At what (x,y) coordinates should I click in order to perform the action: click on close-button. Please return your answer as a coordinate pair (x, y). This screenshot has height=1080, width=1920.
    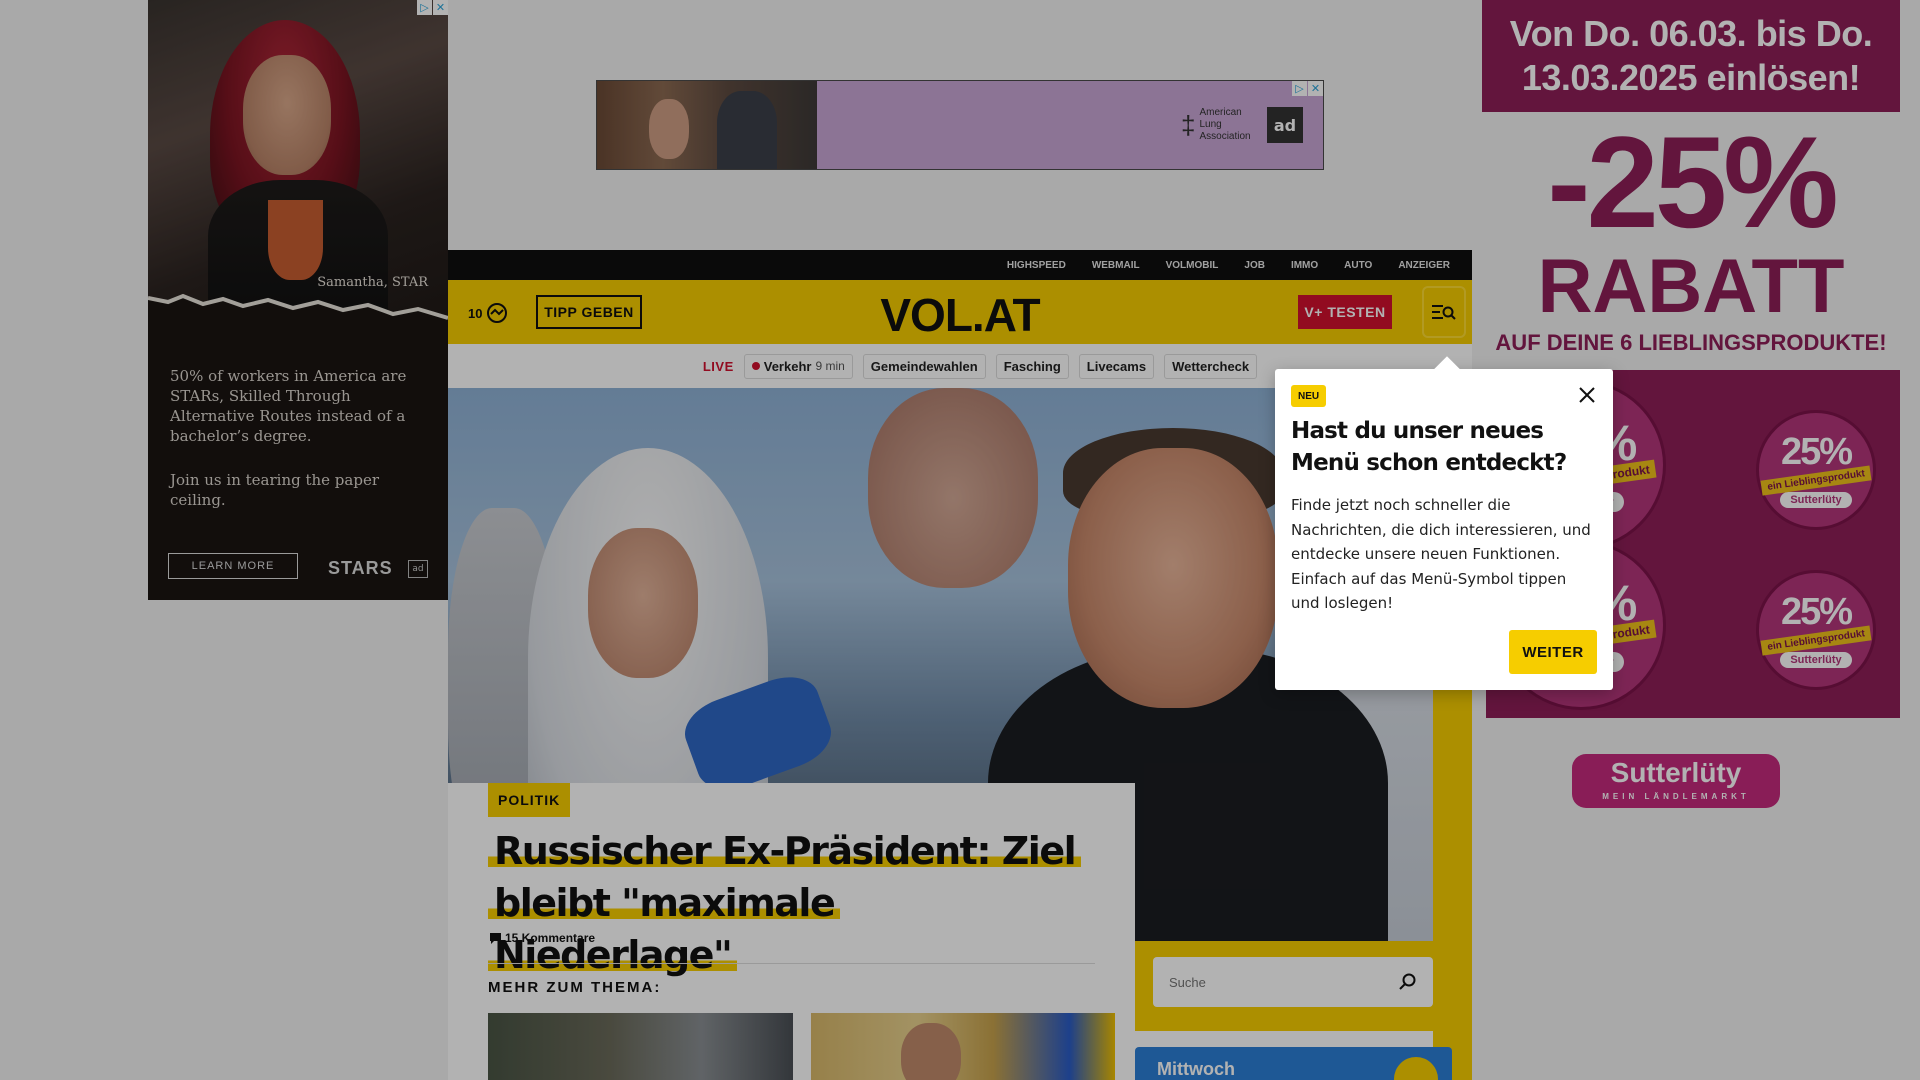
    Looking at the image, I should click on (1587, 395).